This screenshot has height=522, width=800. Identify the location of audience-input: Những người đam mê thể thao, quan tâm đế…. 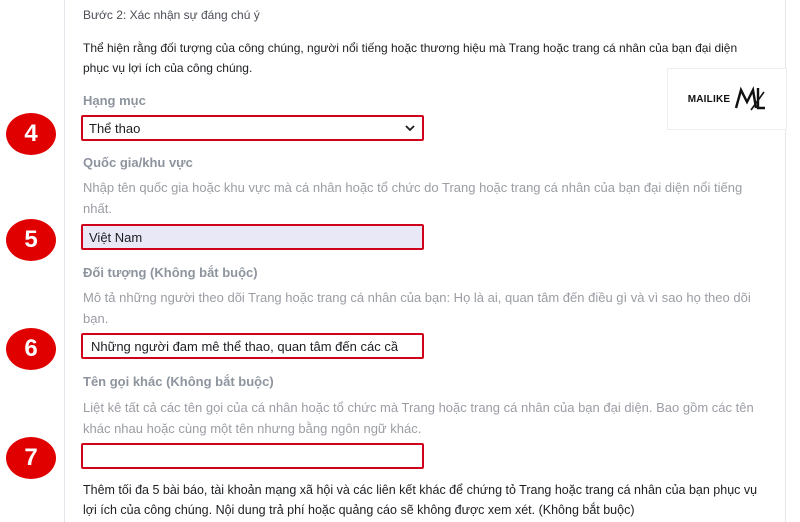
(252, 346).